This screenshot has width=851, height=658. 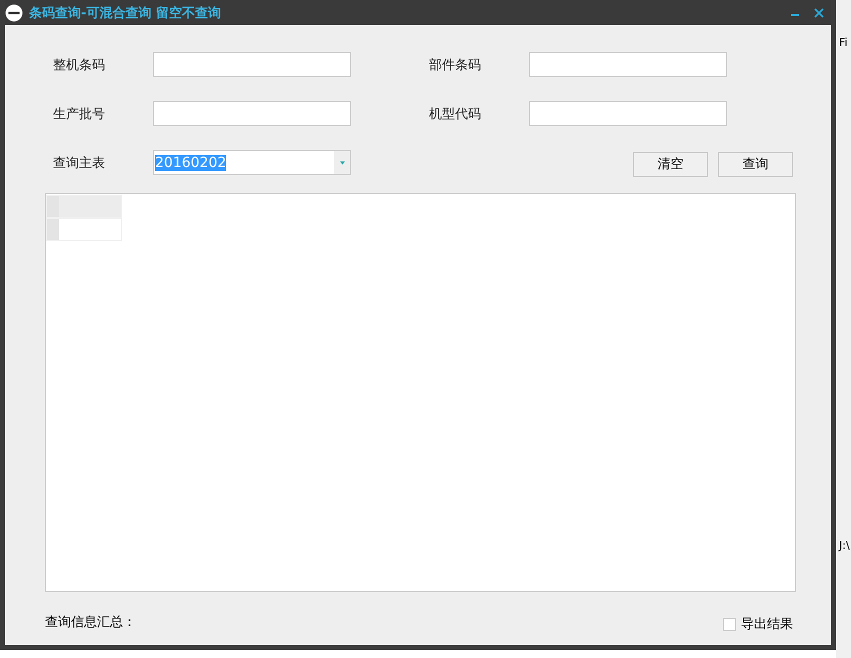 I want to click on summary-label: 查询信息汇总：, so click(x=90, y=622).